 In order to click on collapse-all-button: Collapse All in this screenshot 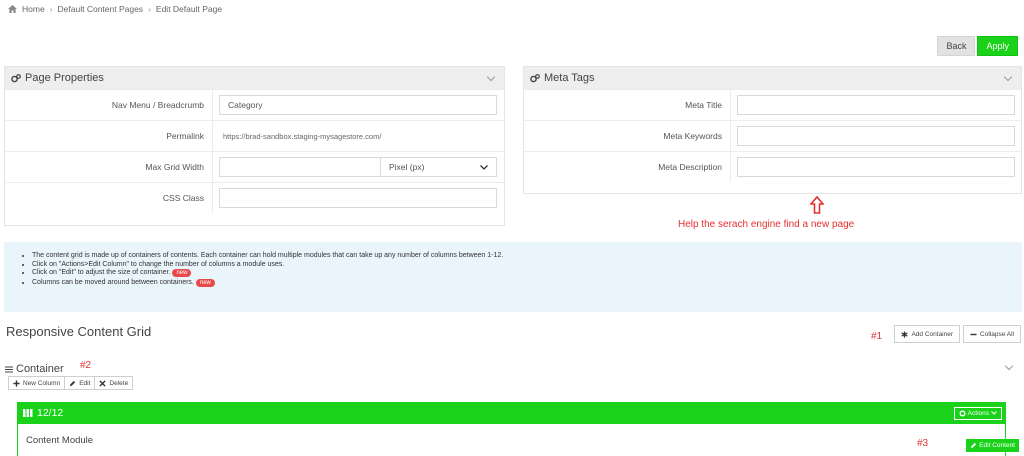, I will do `click(992, 334)`.